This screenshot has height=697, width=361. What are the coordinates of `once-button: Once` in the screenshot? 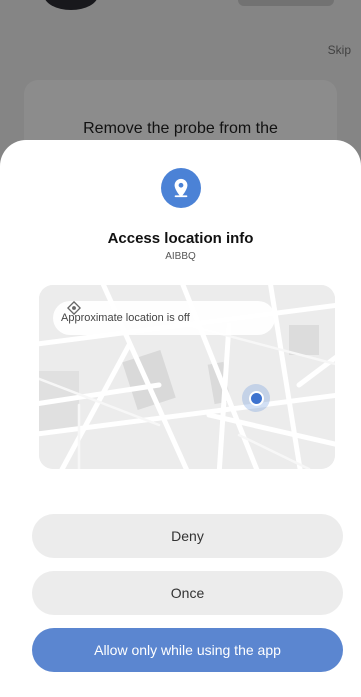 It's located at (187, 593).